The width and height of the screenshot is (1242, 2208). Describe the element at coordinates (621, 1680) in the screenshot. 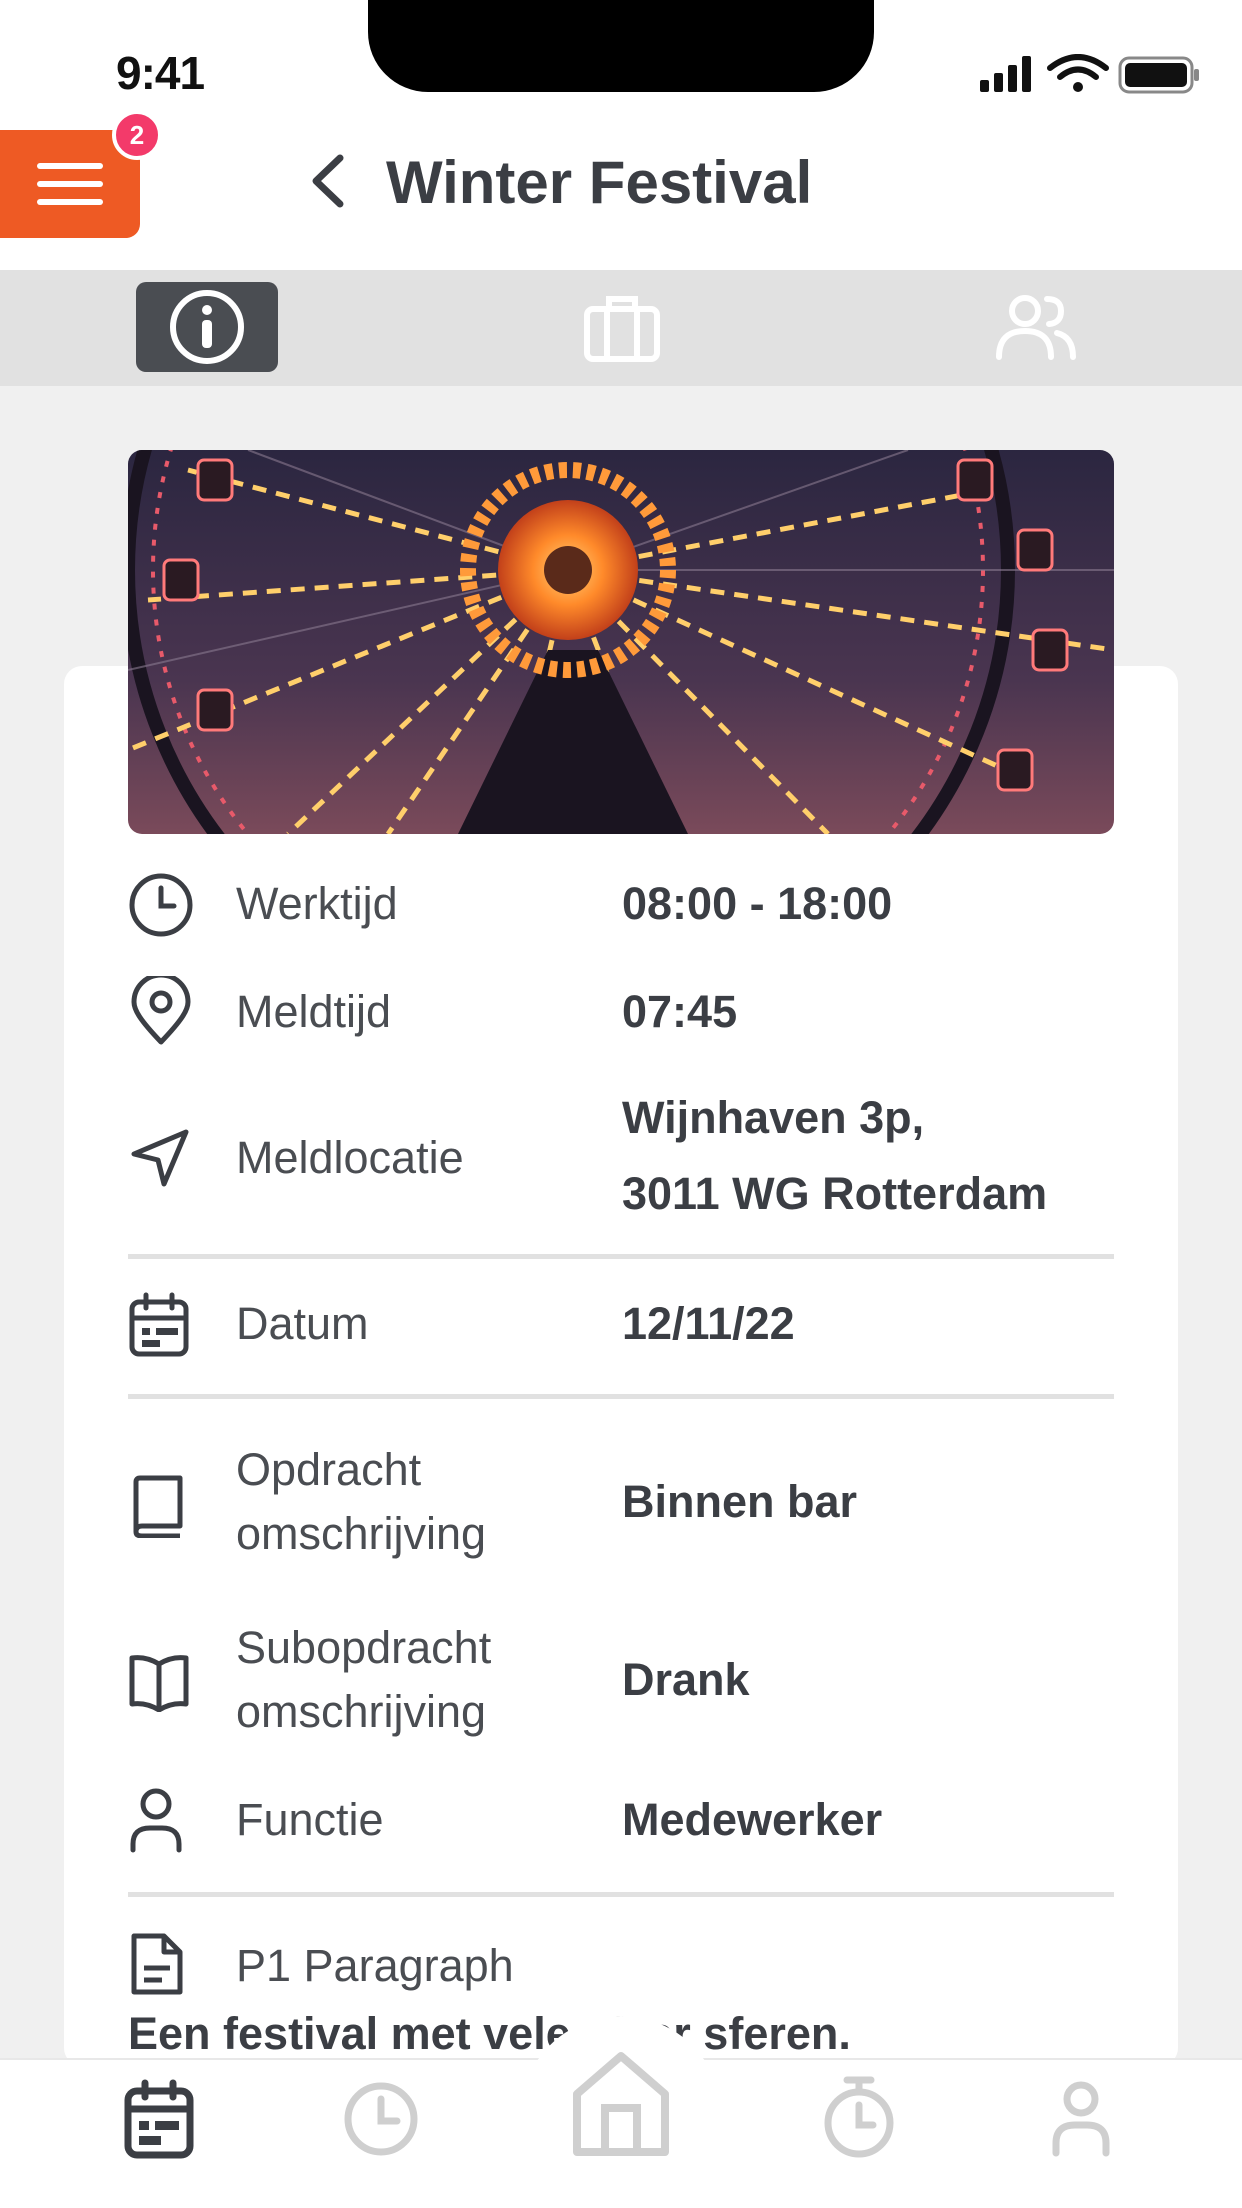

I see `detail-row-subopdracht: Subopdracht omschrijving Drank` at that location.